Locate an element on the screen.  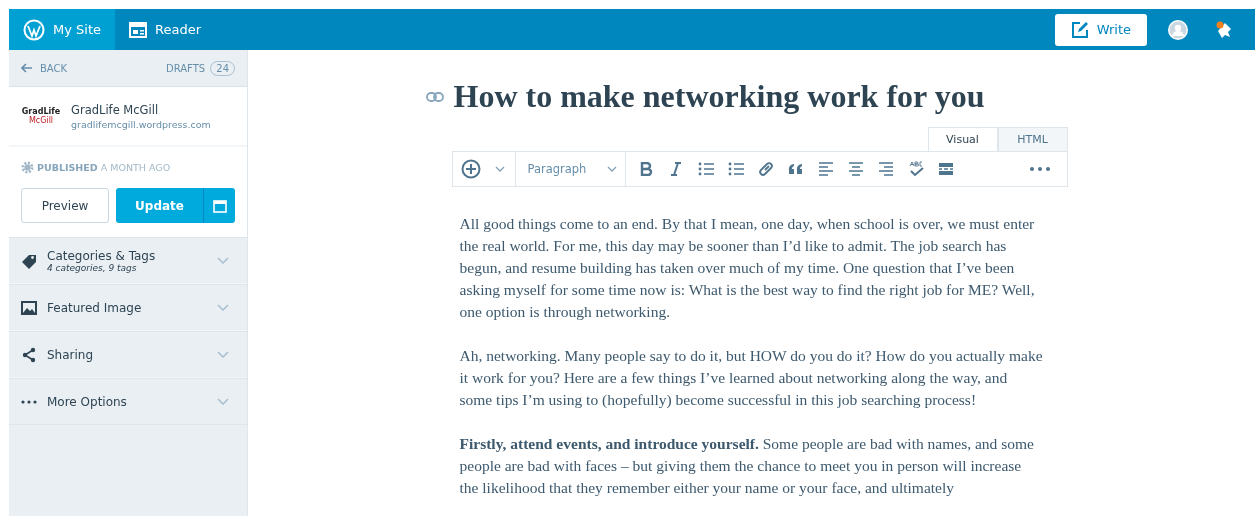
add-button is located at coordinates (470, 169).